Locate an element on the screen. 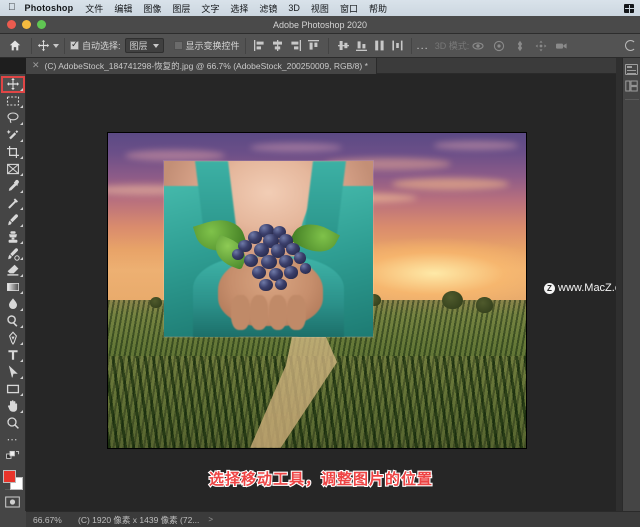 The height and width of the screenshot is (527, 640). auto-select-label: 自动选择: is located at coordinates (101, 46).